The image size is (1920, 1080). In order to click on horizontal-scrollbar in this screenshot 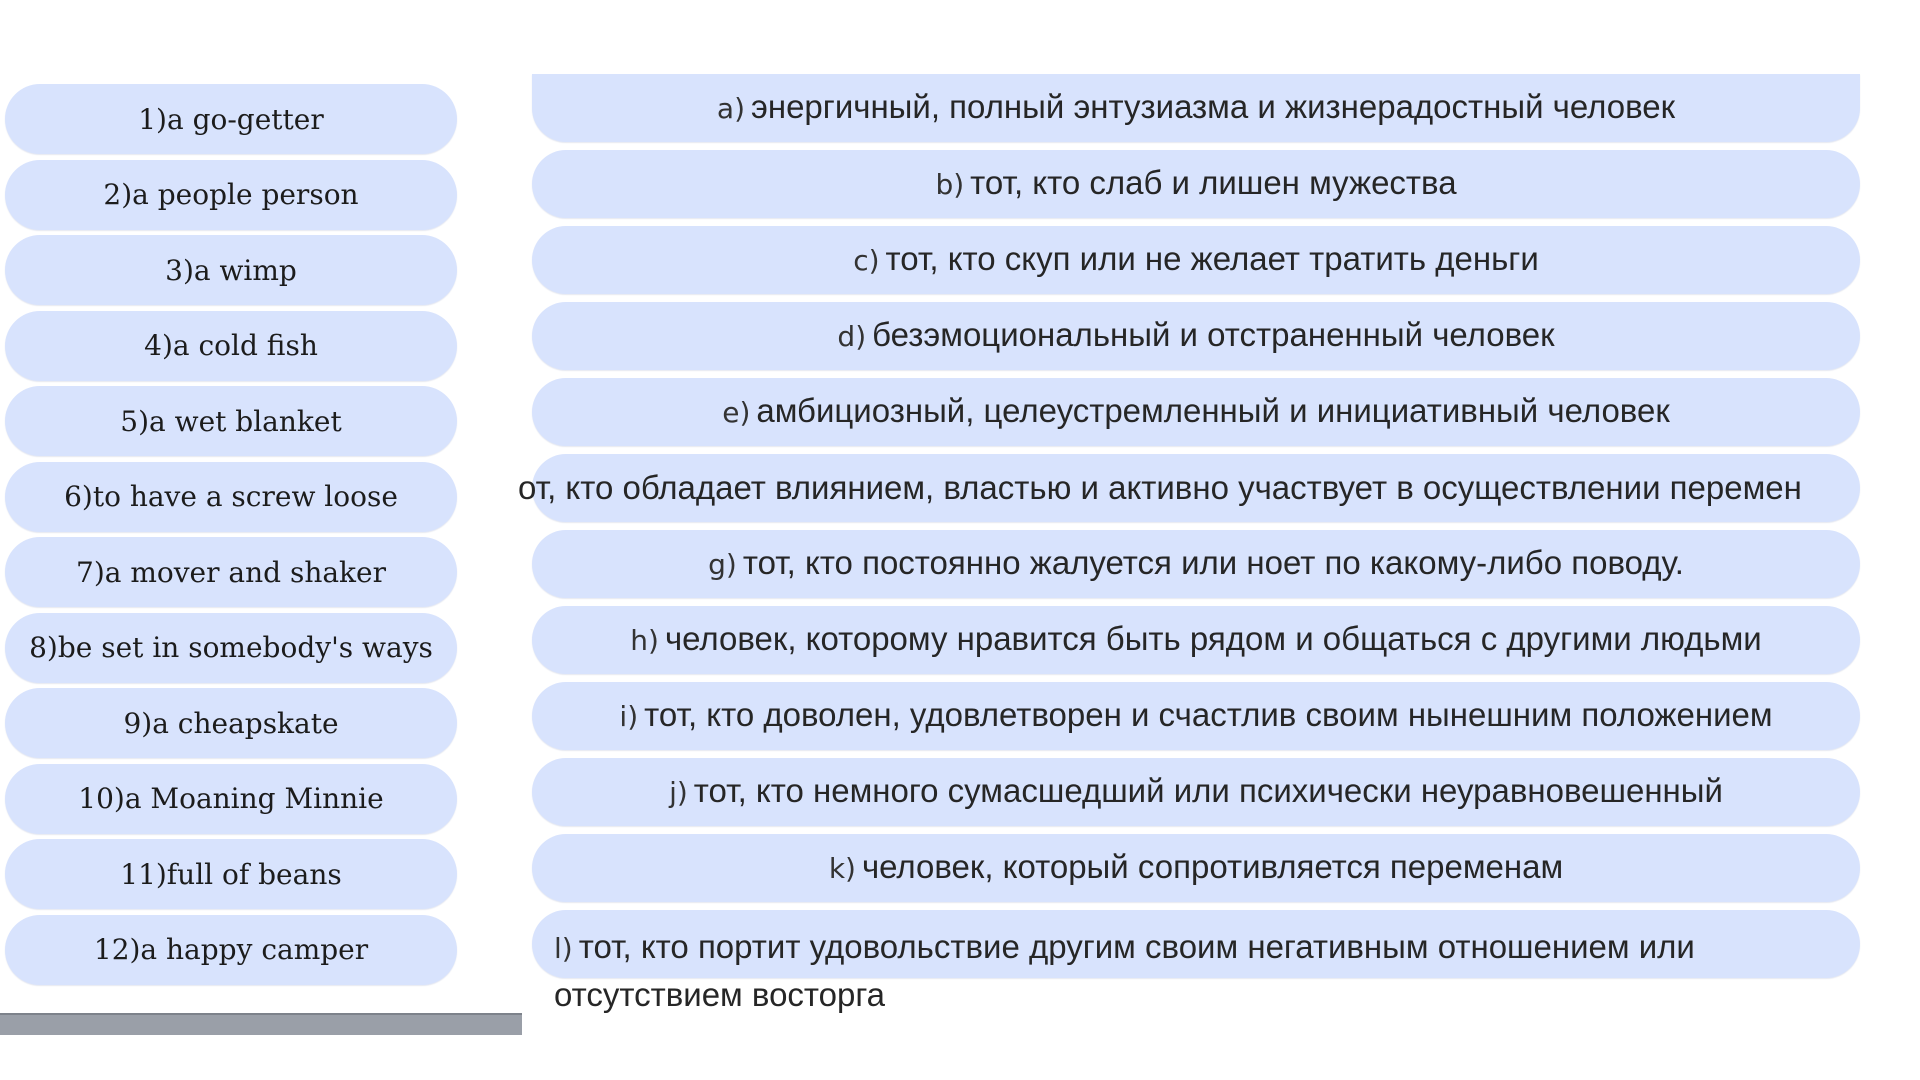, I will do `click(261, 1024)`.